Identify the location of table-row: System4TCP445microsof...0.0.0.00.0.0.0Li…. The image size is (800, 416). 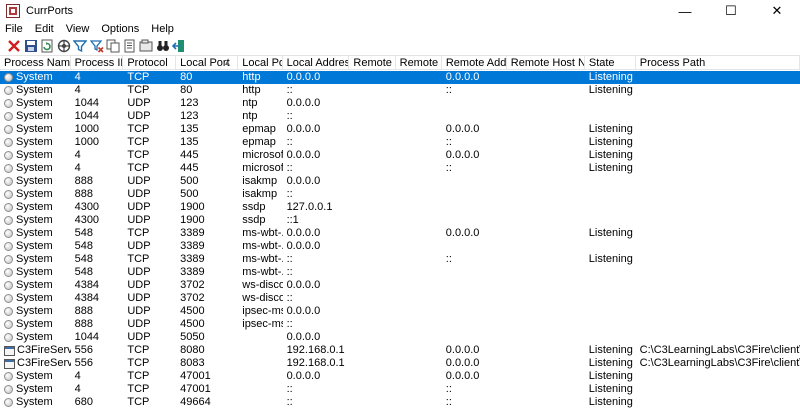
(400, 155).